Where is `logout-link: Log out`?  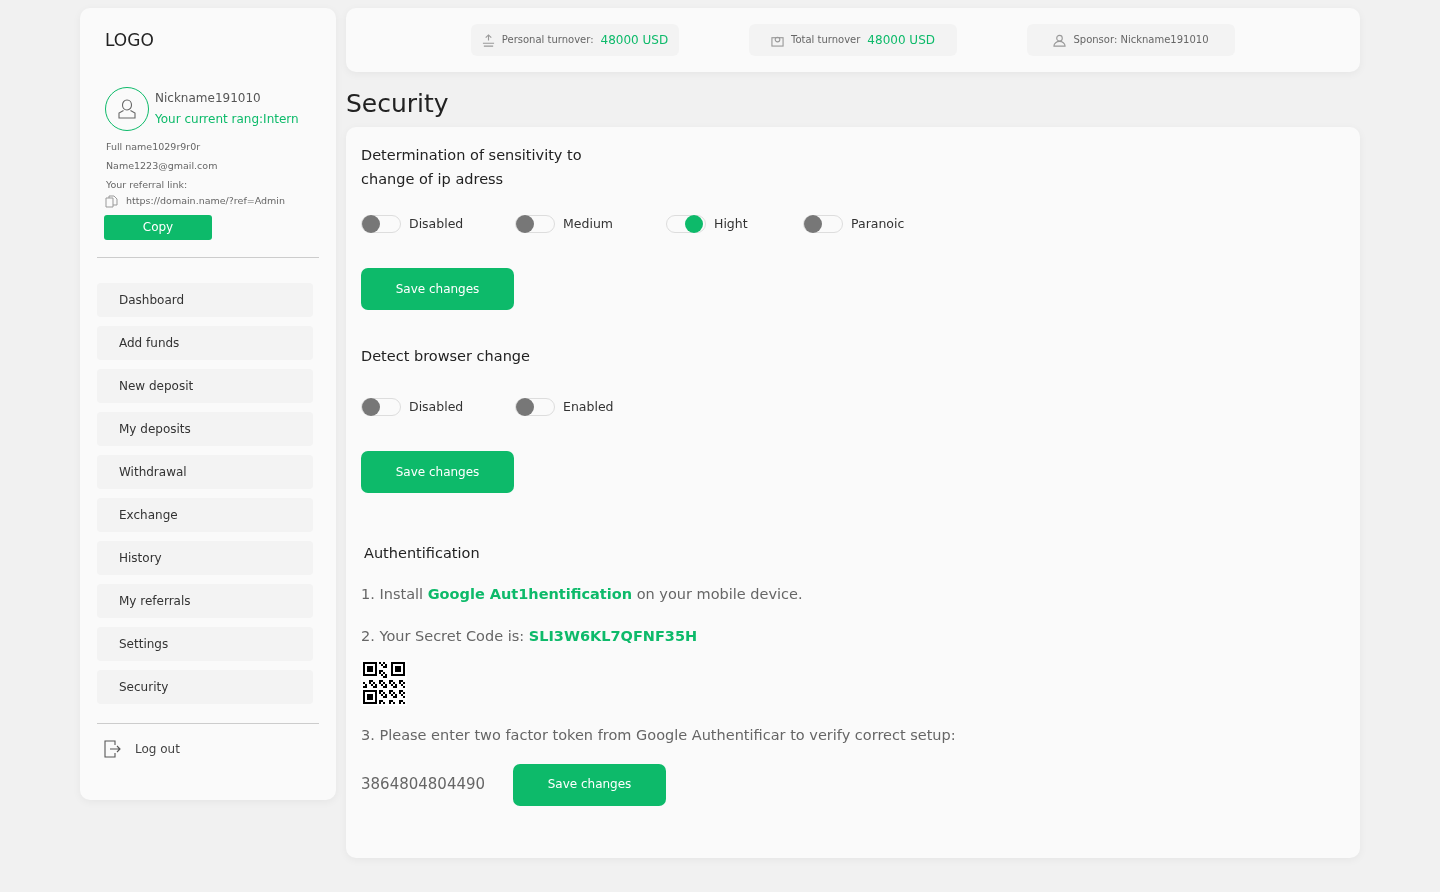 logout-link: Log out is located at coordinates (157, 749).